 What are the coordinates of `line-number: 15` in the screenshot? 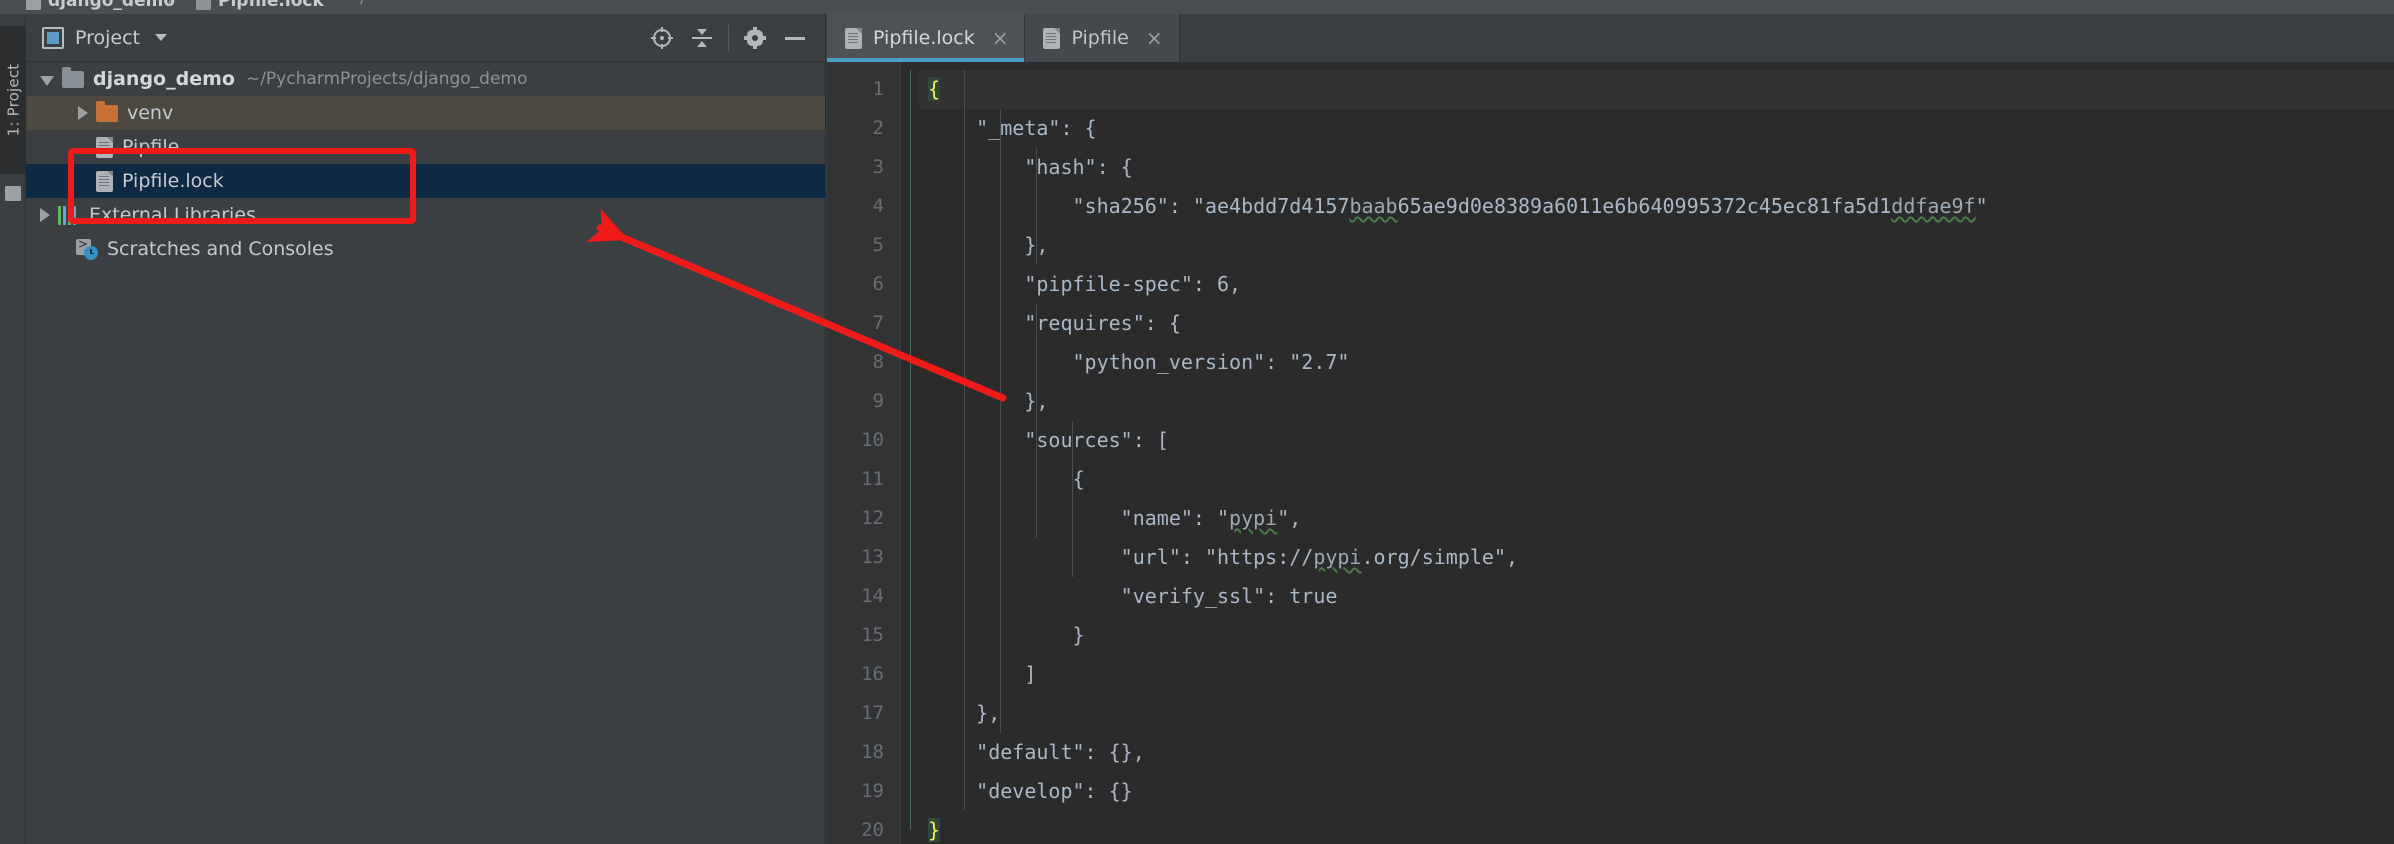 It's located at (872, 635).